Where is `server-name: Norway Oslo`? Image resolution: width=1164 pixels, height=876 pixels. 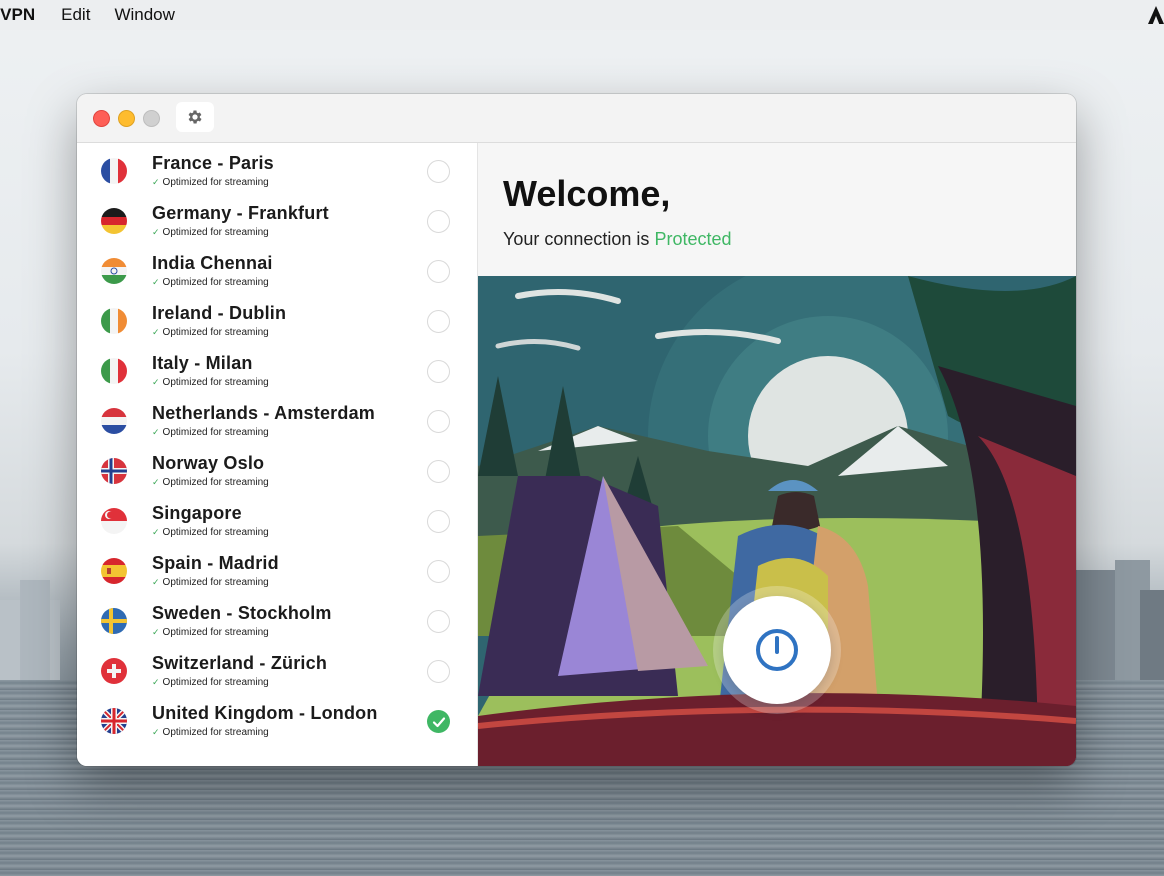 server-name: Norway Oslo is located at coordinates (208, 463).